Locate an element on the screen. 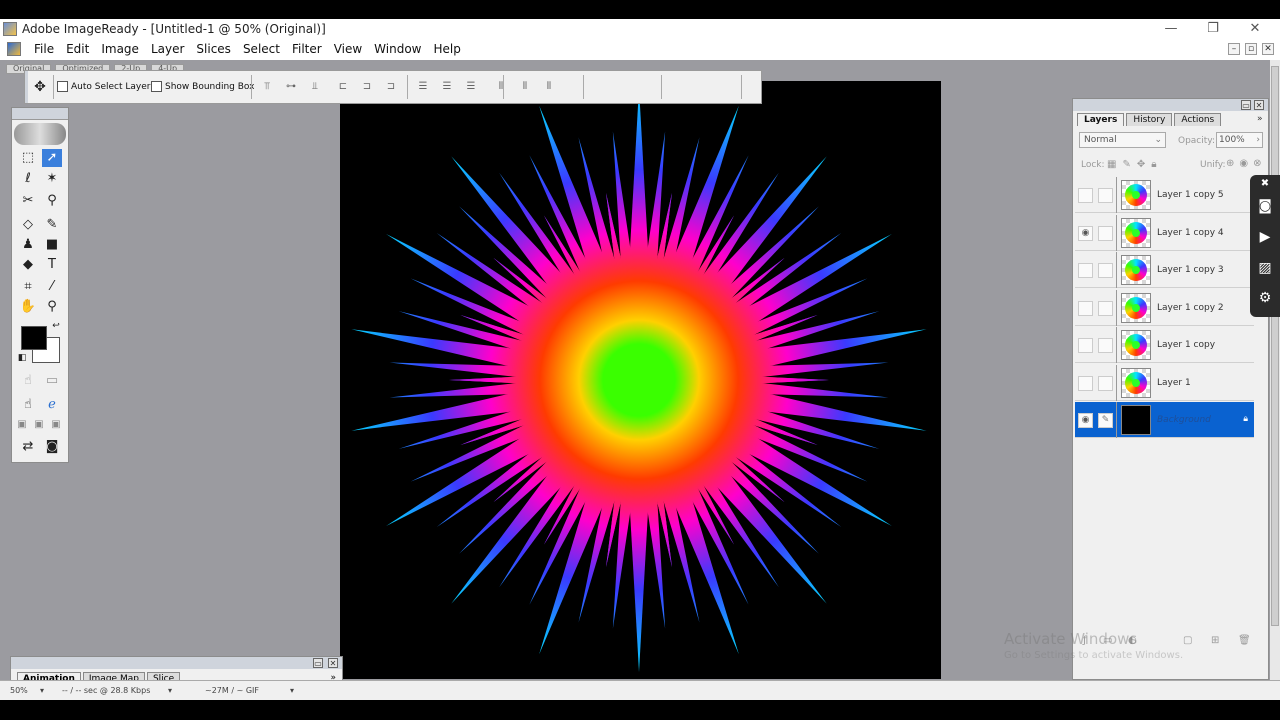 This screenshot has width=1280, height=720. foreground-color-swatch is located at coordinates (34, 338).